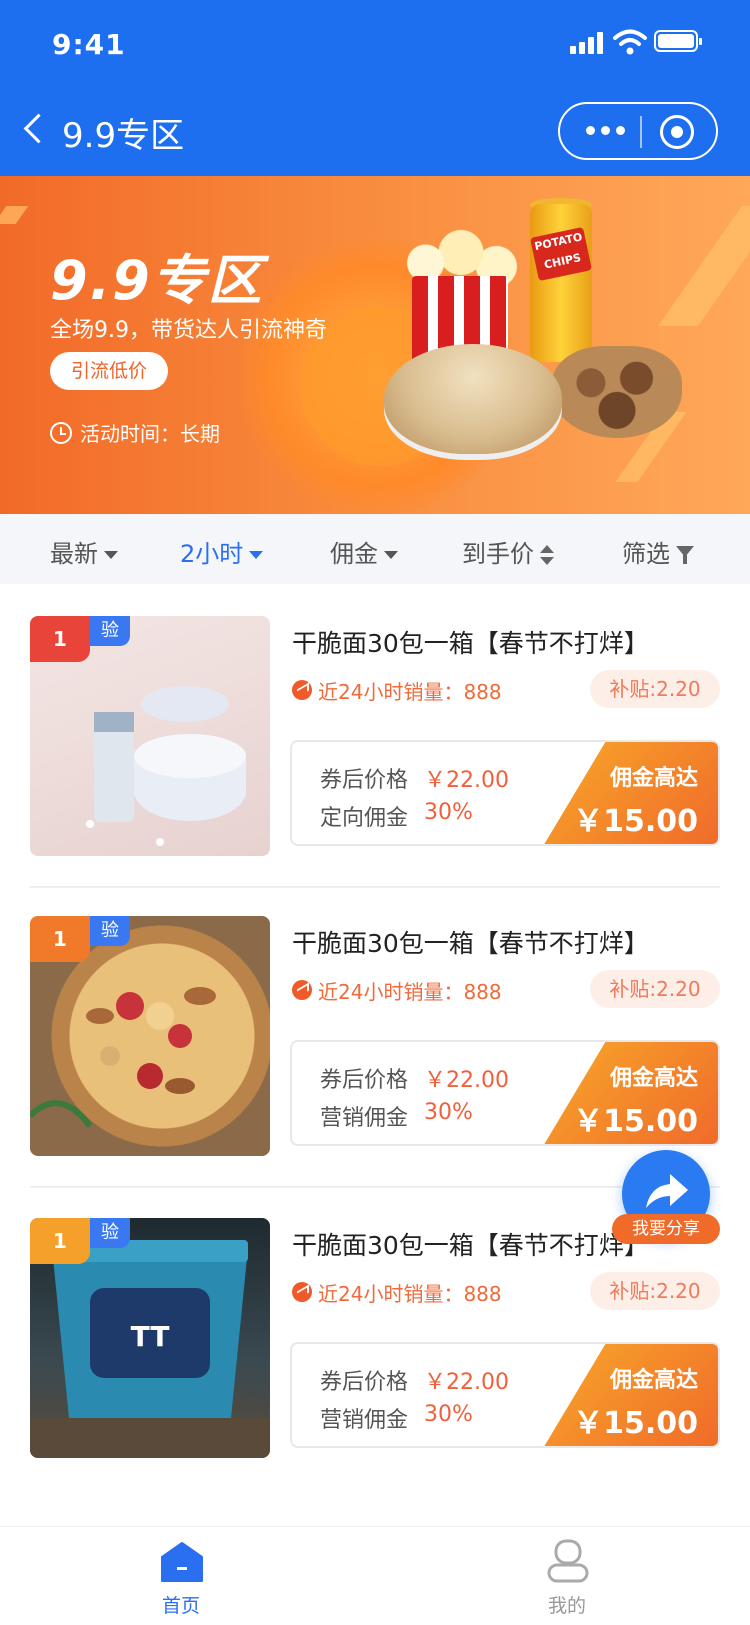 This screenshot has height=1625, width=750. What do you see at coordinates (617, 392) in the screenshot?
I see `pecan-basket-image` at bounding box center [617, 392].